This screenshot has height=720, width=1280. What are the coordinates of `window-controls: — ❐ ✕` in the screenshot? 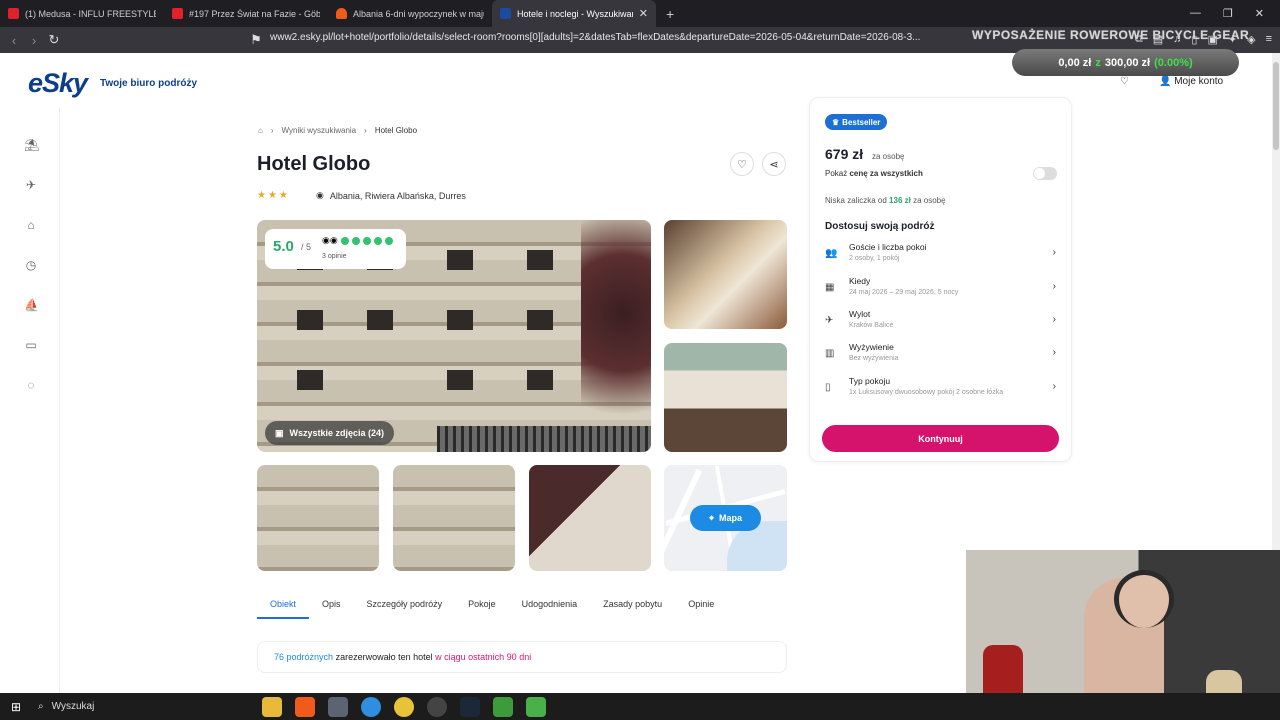 It's located at (1235, 13).